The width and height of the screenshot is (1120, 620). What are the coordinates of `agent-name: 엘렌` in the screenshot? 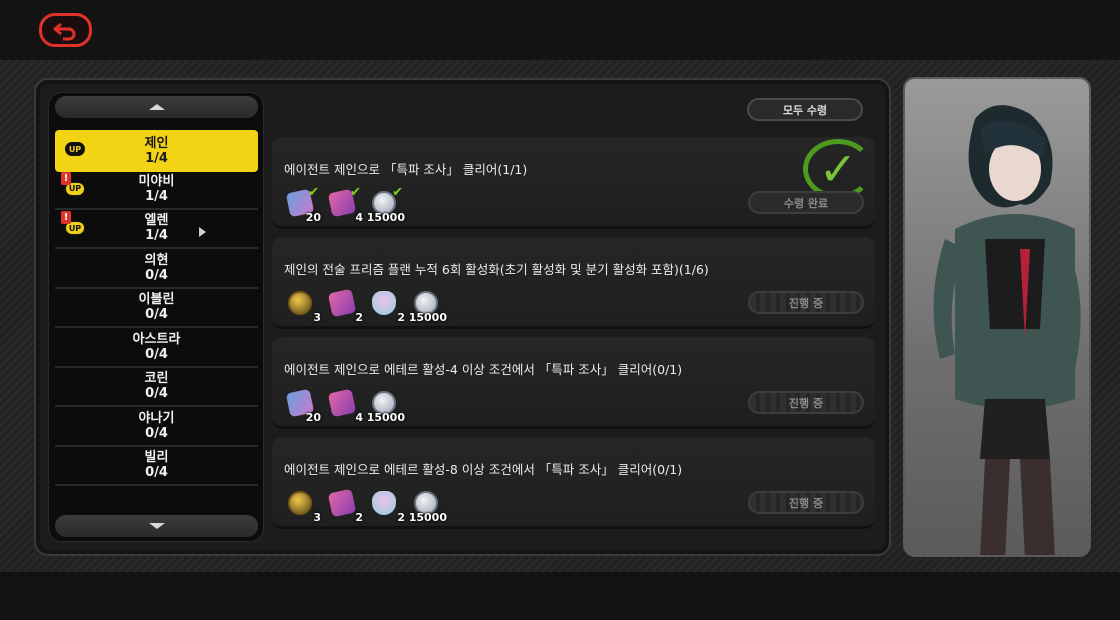 It's located at (156, 220).